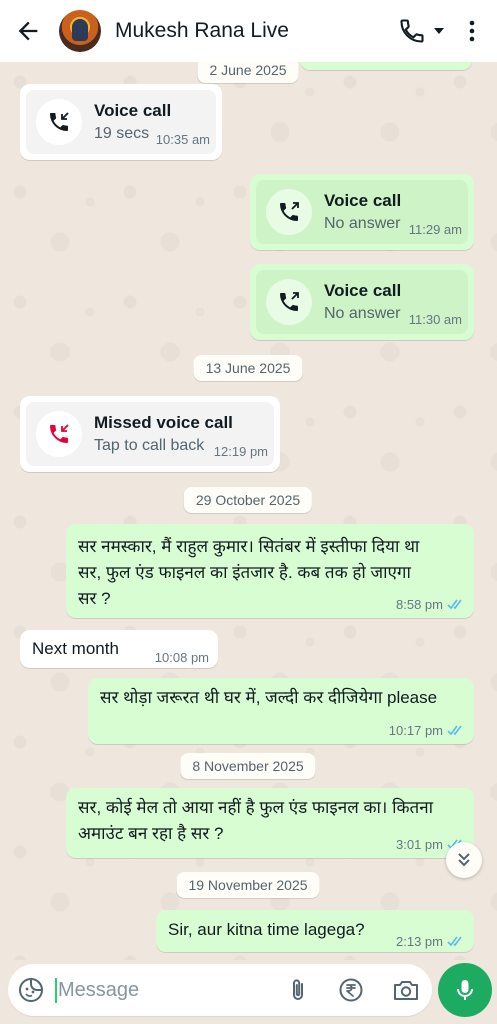 The height and width of the screenshot is (1024, 497). What do you see at coordinates (122, 133) in the screenshot?
I see `call-duration: 19 secs` at bounding box center [122, 133].